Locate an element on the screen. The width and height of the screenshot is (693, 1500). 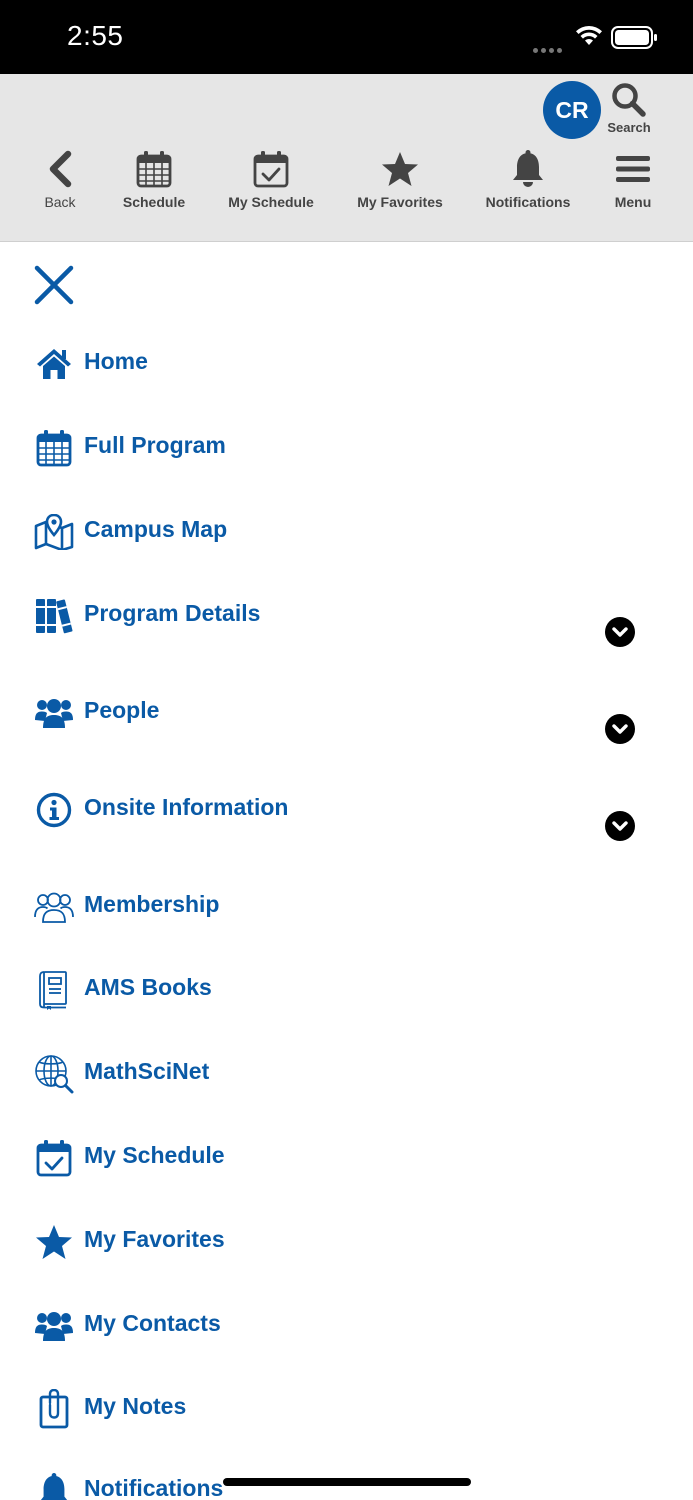
menu-label: Campus Map is located at coordinates (156, 529).